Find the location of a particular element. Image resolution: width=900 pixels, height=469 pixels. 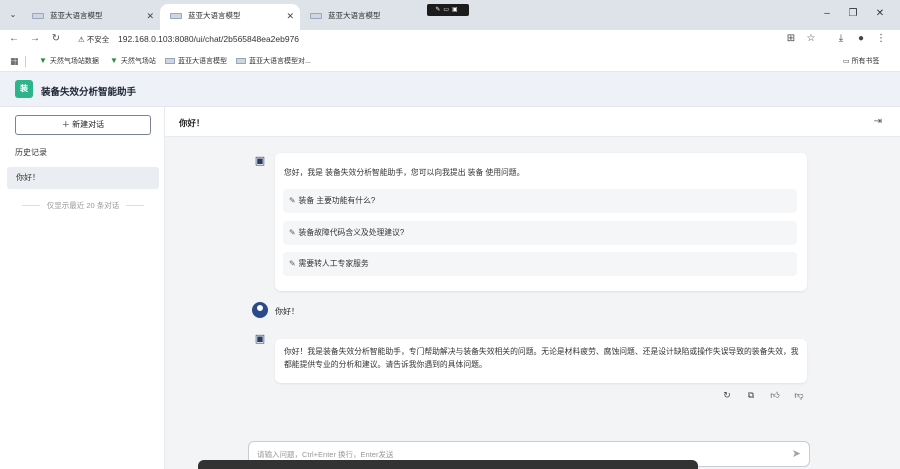

profile-icon: ● is located at coordinates (861, 38).